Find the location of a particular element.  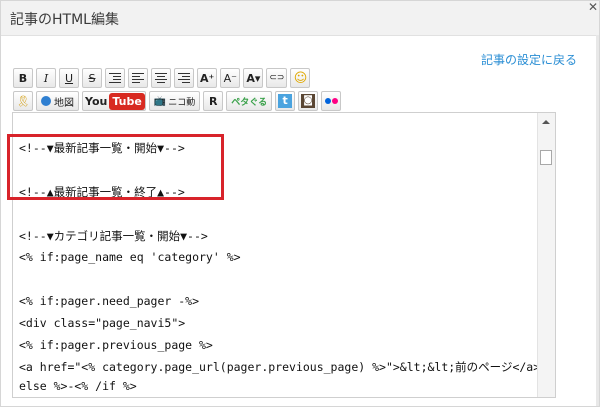

dialog-edge-shadow is located at coordinates (597, 220).